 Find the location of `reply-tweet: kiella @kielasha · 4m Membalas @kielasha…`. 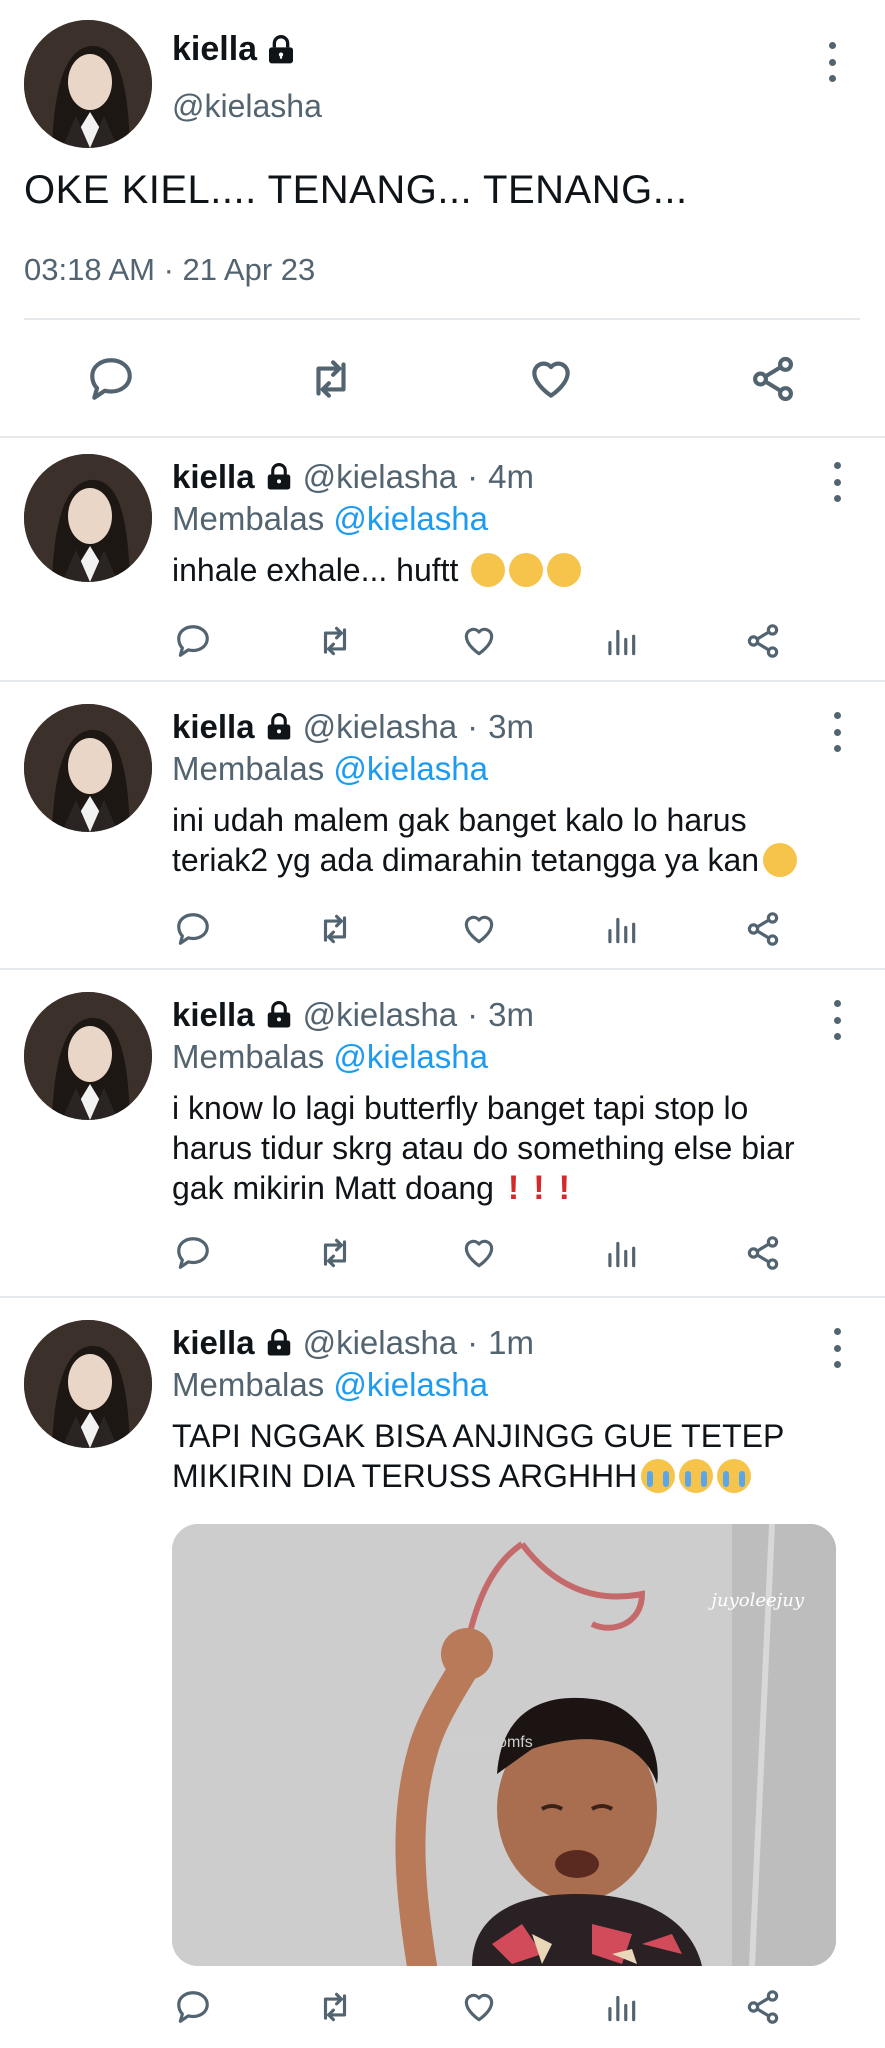

reply-tweet: kiella @kielasha · 4m Membalas @kielasha… is located at coordinates (442, 560).